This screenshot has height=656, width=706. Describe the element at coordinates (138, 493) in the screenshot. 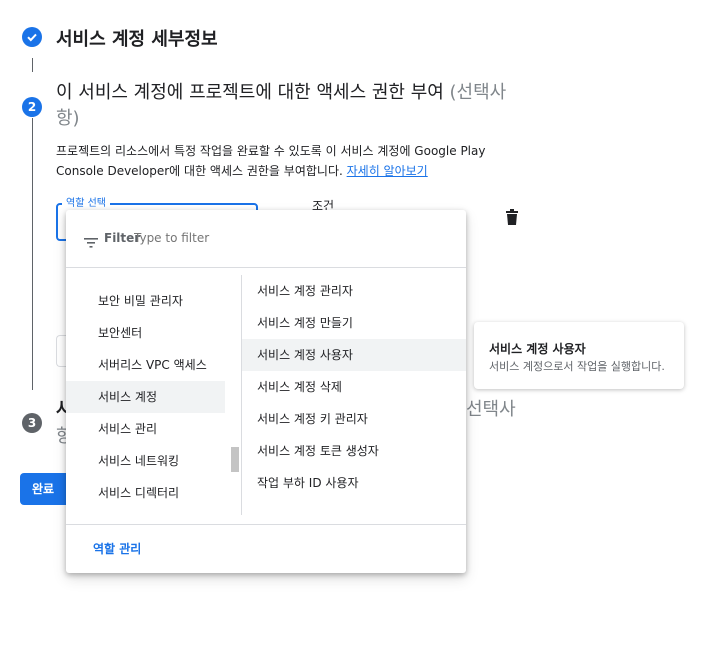

I see `list-item: 서비스 디렉터리` at that location.